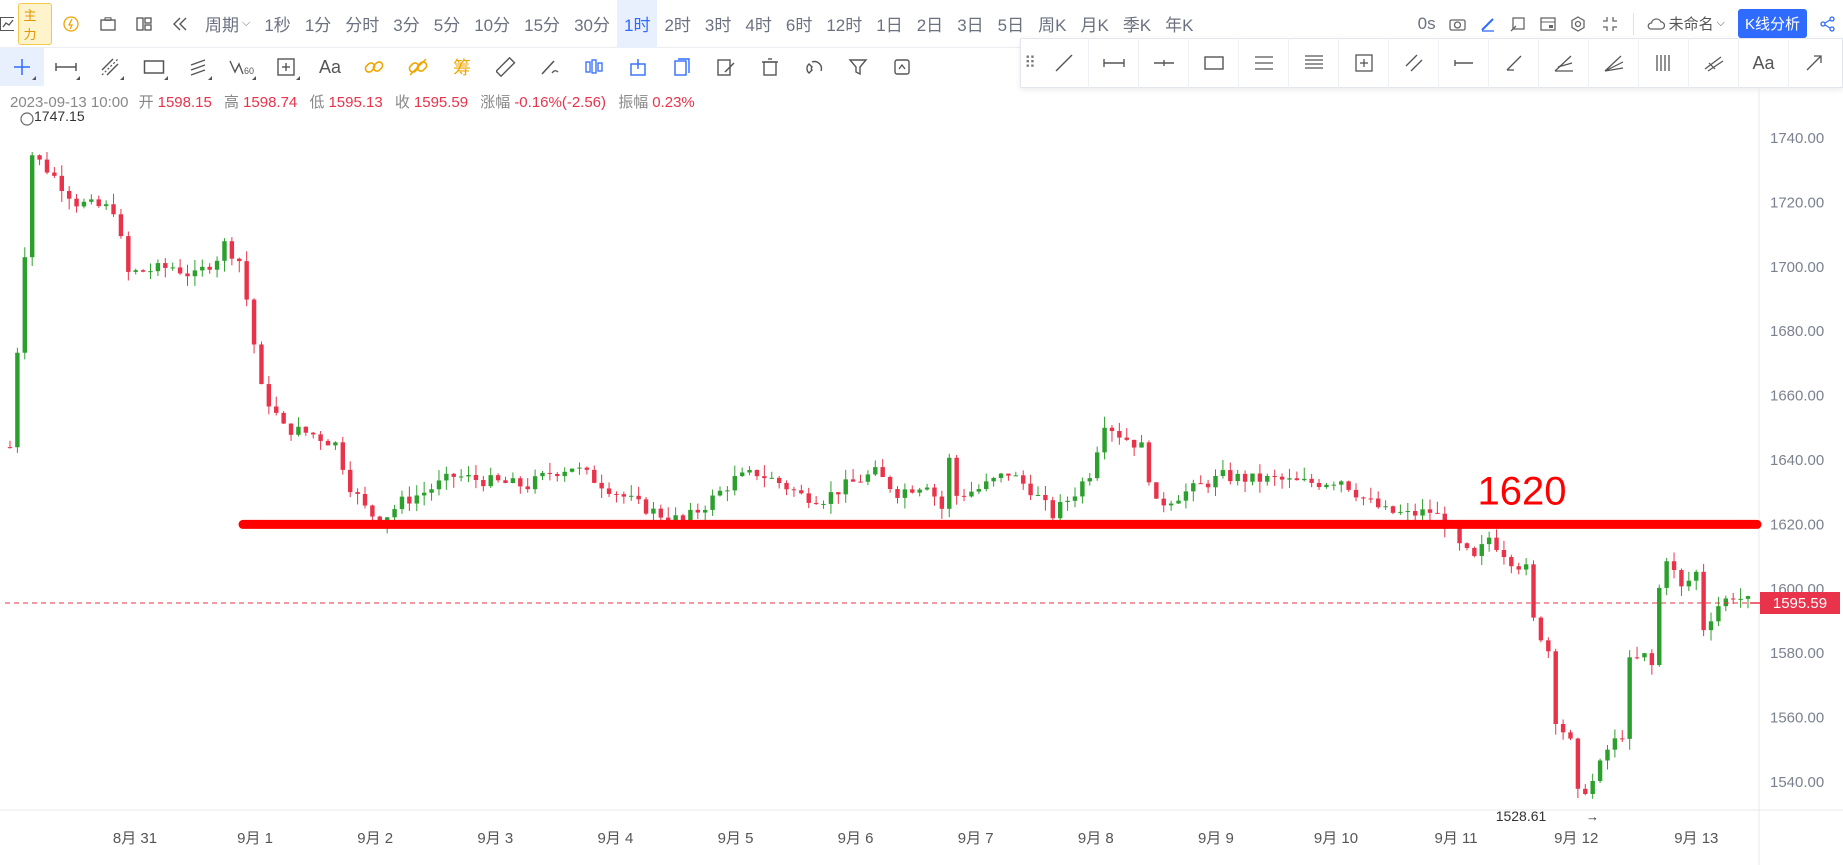 The width and height of the screenshot is (1843, 865). Describe the element at coordinates (1577, 23) in the screenshot. I see `gear-icon` at that location.